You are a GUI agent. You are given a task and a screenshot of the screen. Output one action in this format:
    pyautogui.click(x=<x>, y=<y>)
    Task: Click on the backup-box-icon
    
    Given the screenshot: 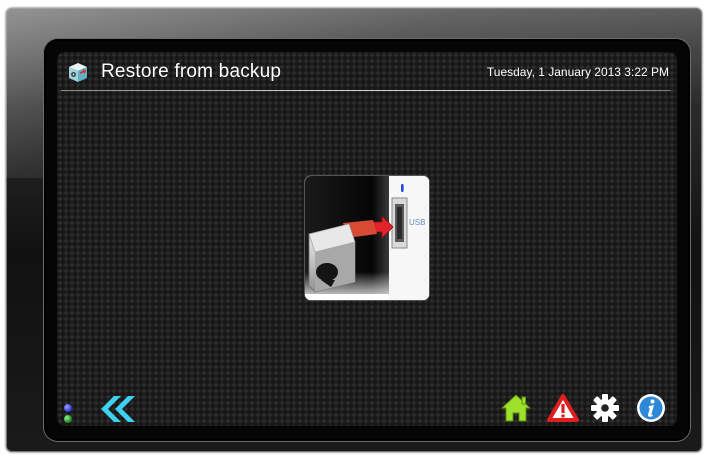 What is the action you would take?
    pyautogui.click(x=78, y=72)
    